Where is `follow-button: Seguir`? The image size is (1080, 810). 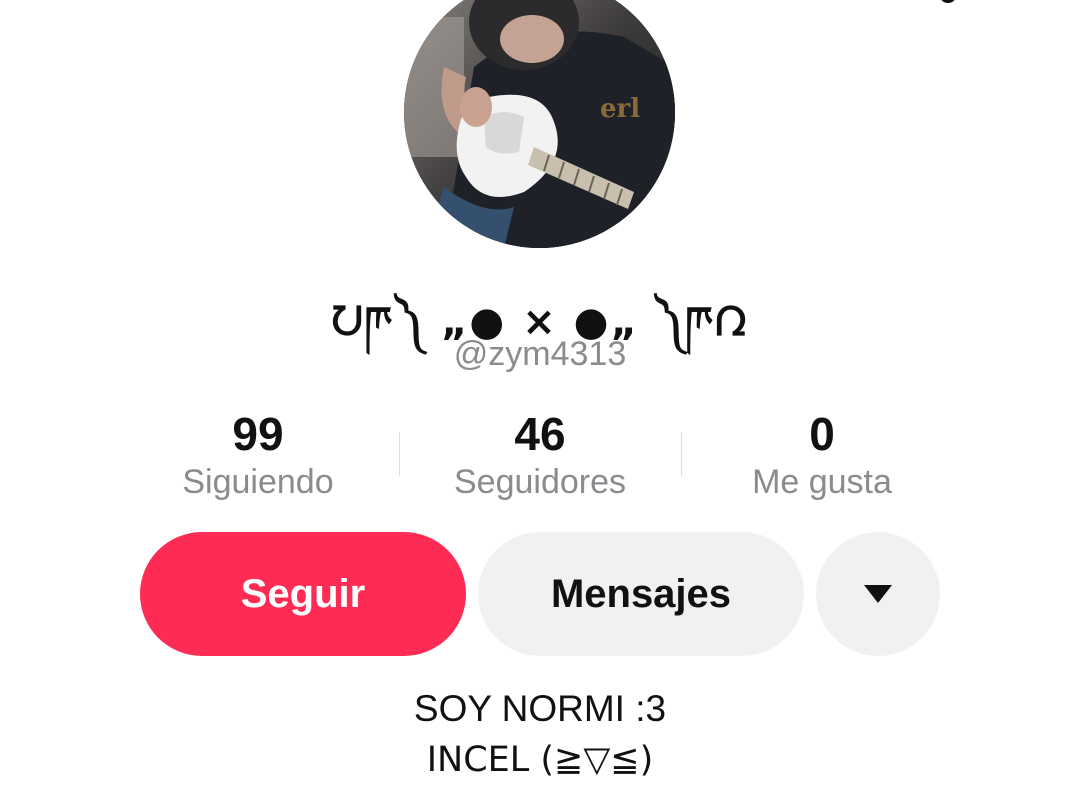 follow-button: Seguir is located at coordinates (303, 594).